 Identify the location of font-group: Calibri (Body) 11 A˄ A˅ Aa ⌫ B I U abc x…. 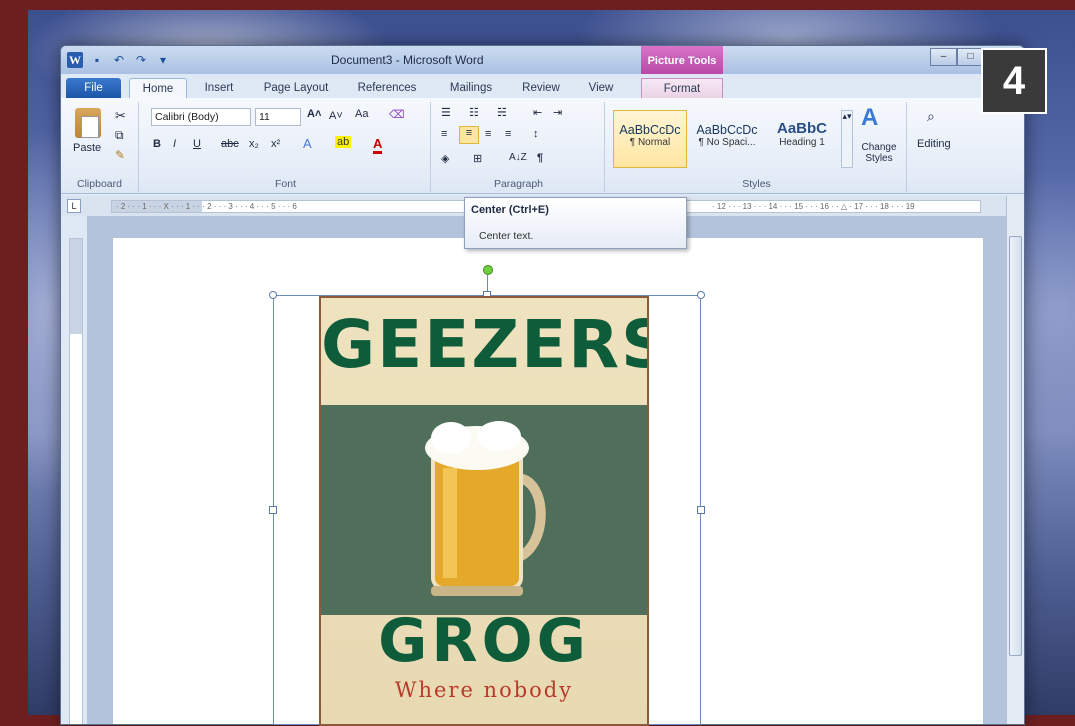
(286, 147).